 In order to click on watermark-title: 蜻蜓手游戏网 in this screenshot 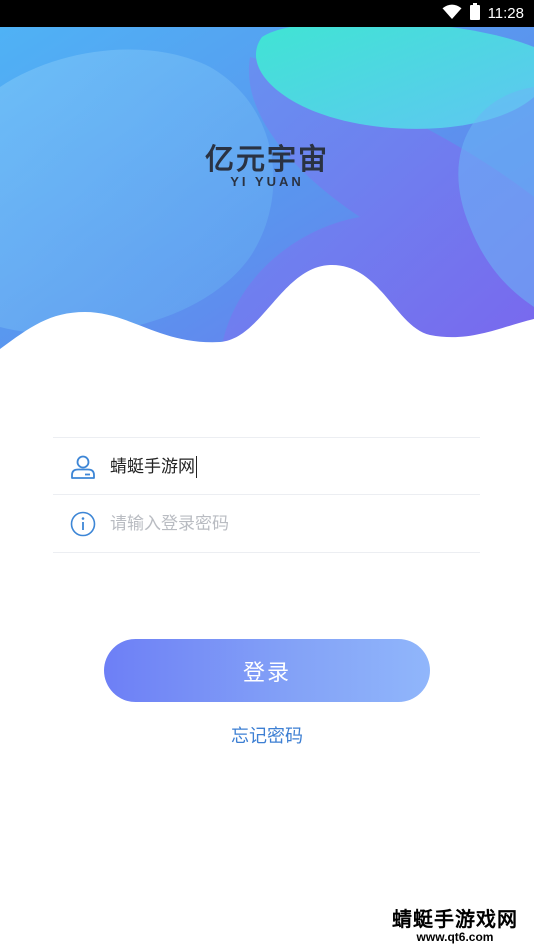, I will do `click(455, 919)`.